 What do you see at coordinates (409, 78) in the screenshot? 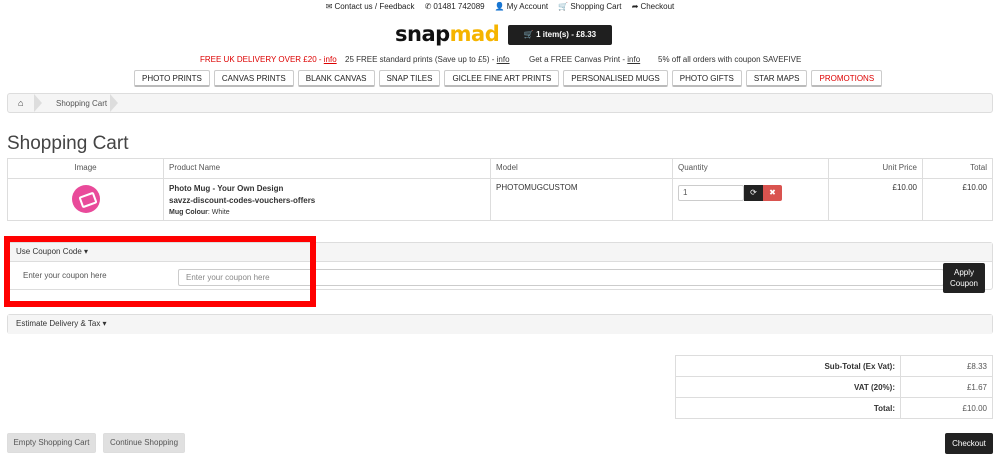
I see `nav-snap-tiles: SNAP TILES` at bounding box center [409, 78].